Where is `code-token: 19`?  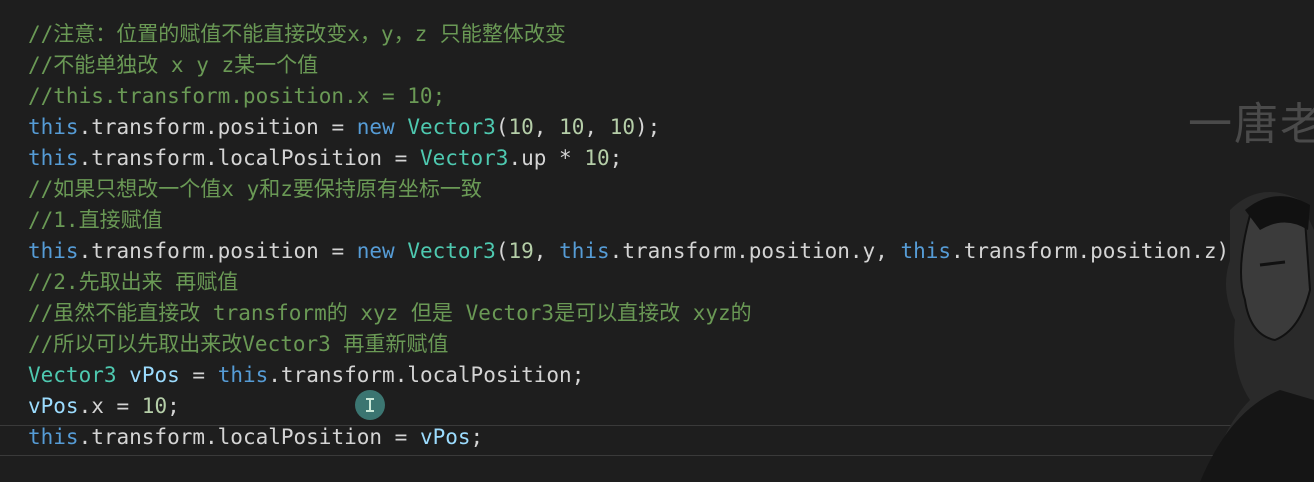 code-token: 19 is located at coordinates (521, 251).